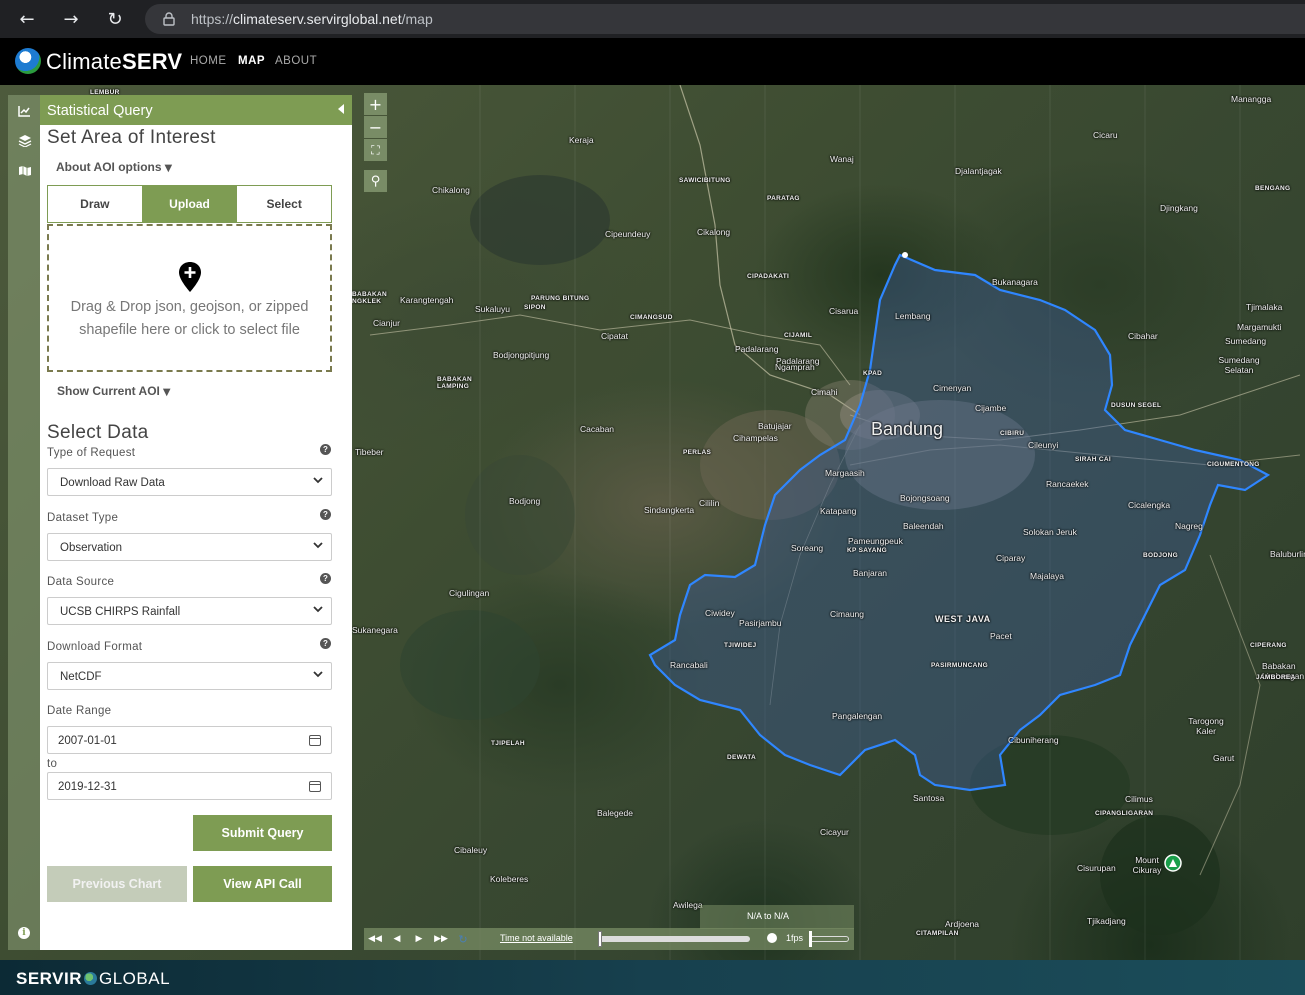 Image resolution: width=1305 pixels, height=995 pixels. Describe the element at coordinates (114, 391) in the screenshot. I see `show-current-aoi-toggle: Show Current AOI ▼` at that location.